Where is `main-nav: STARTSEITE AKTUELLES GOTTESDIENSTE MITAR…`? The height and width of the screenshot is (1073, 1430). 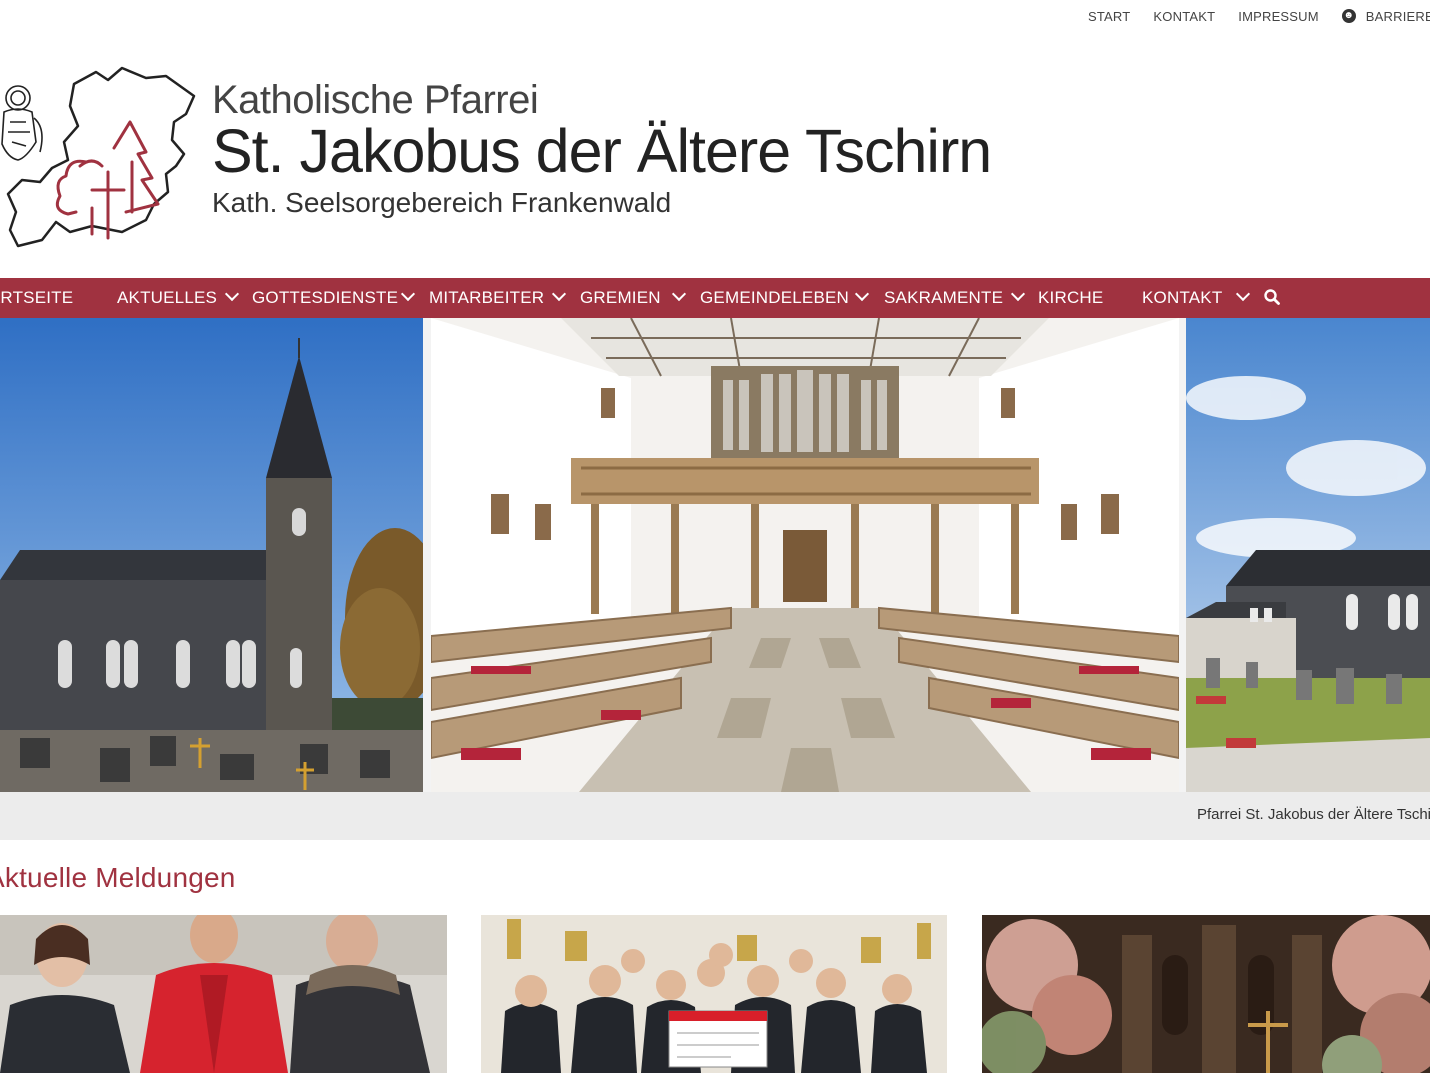 main-nav: STARTSEITE AKTUELLES GOTTESDIENSTE MITAR… is located at coordinates (715, 298).